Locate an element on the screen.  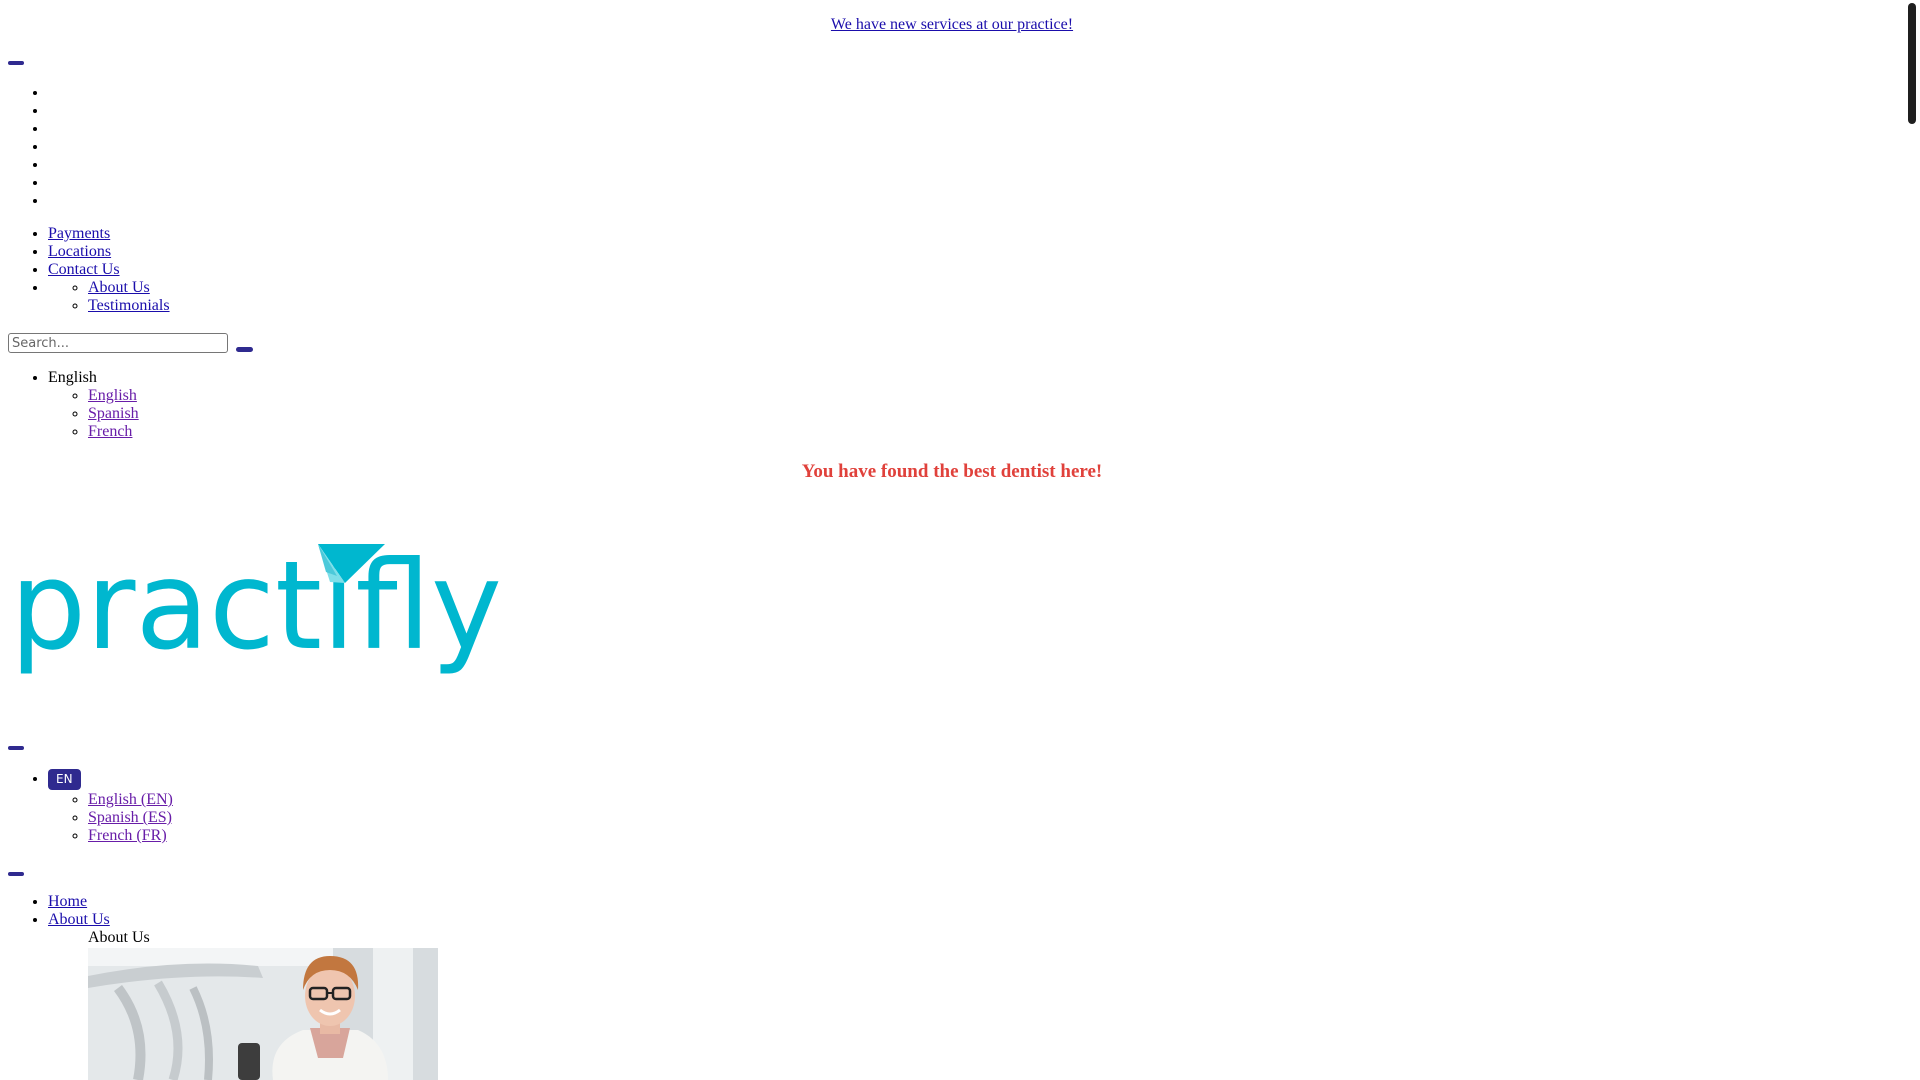
language-option-french: French is located at coordinates (113, 432).